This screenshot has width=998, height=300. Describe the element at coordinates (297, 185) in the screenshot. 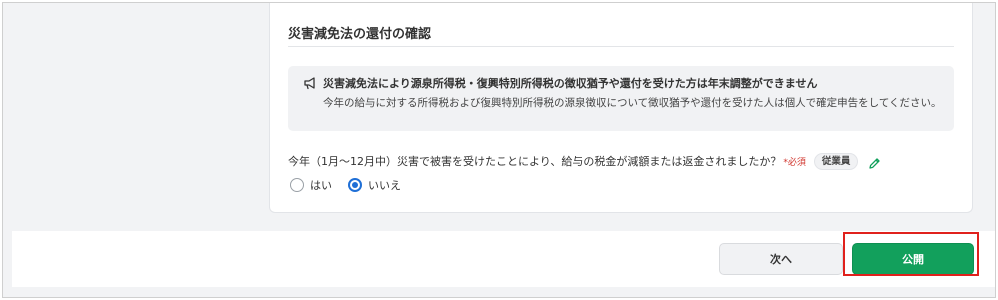

I see `radio-yes` at that location.